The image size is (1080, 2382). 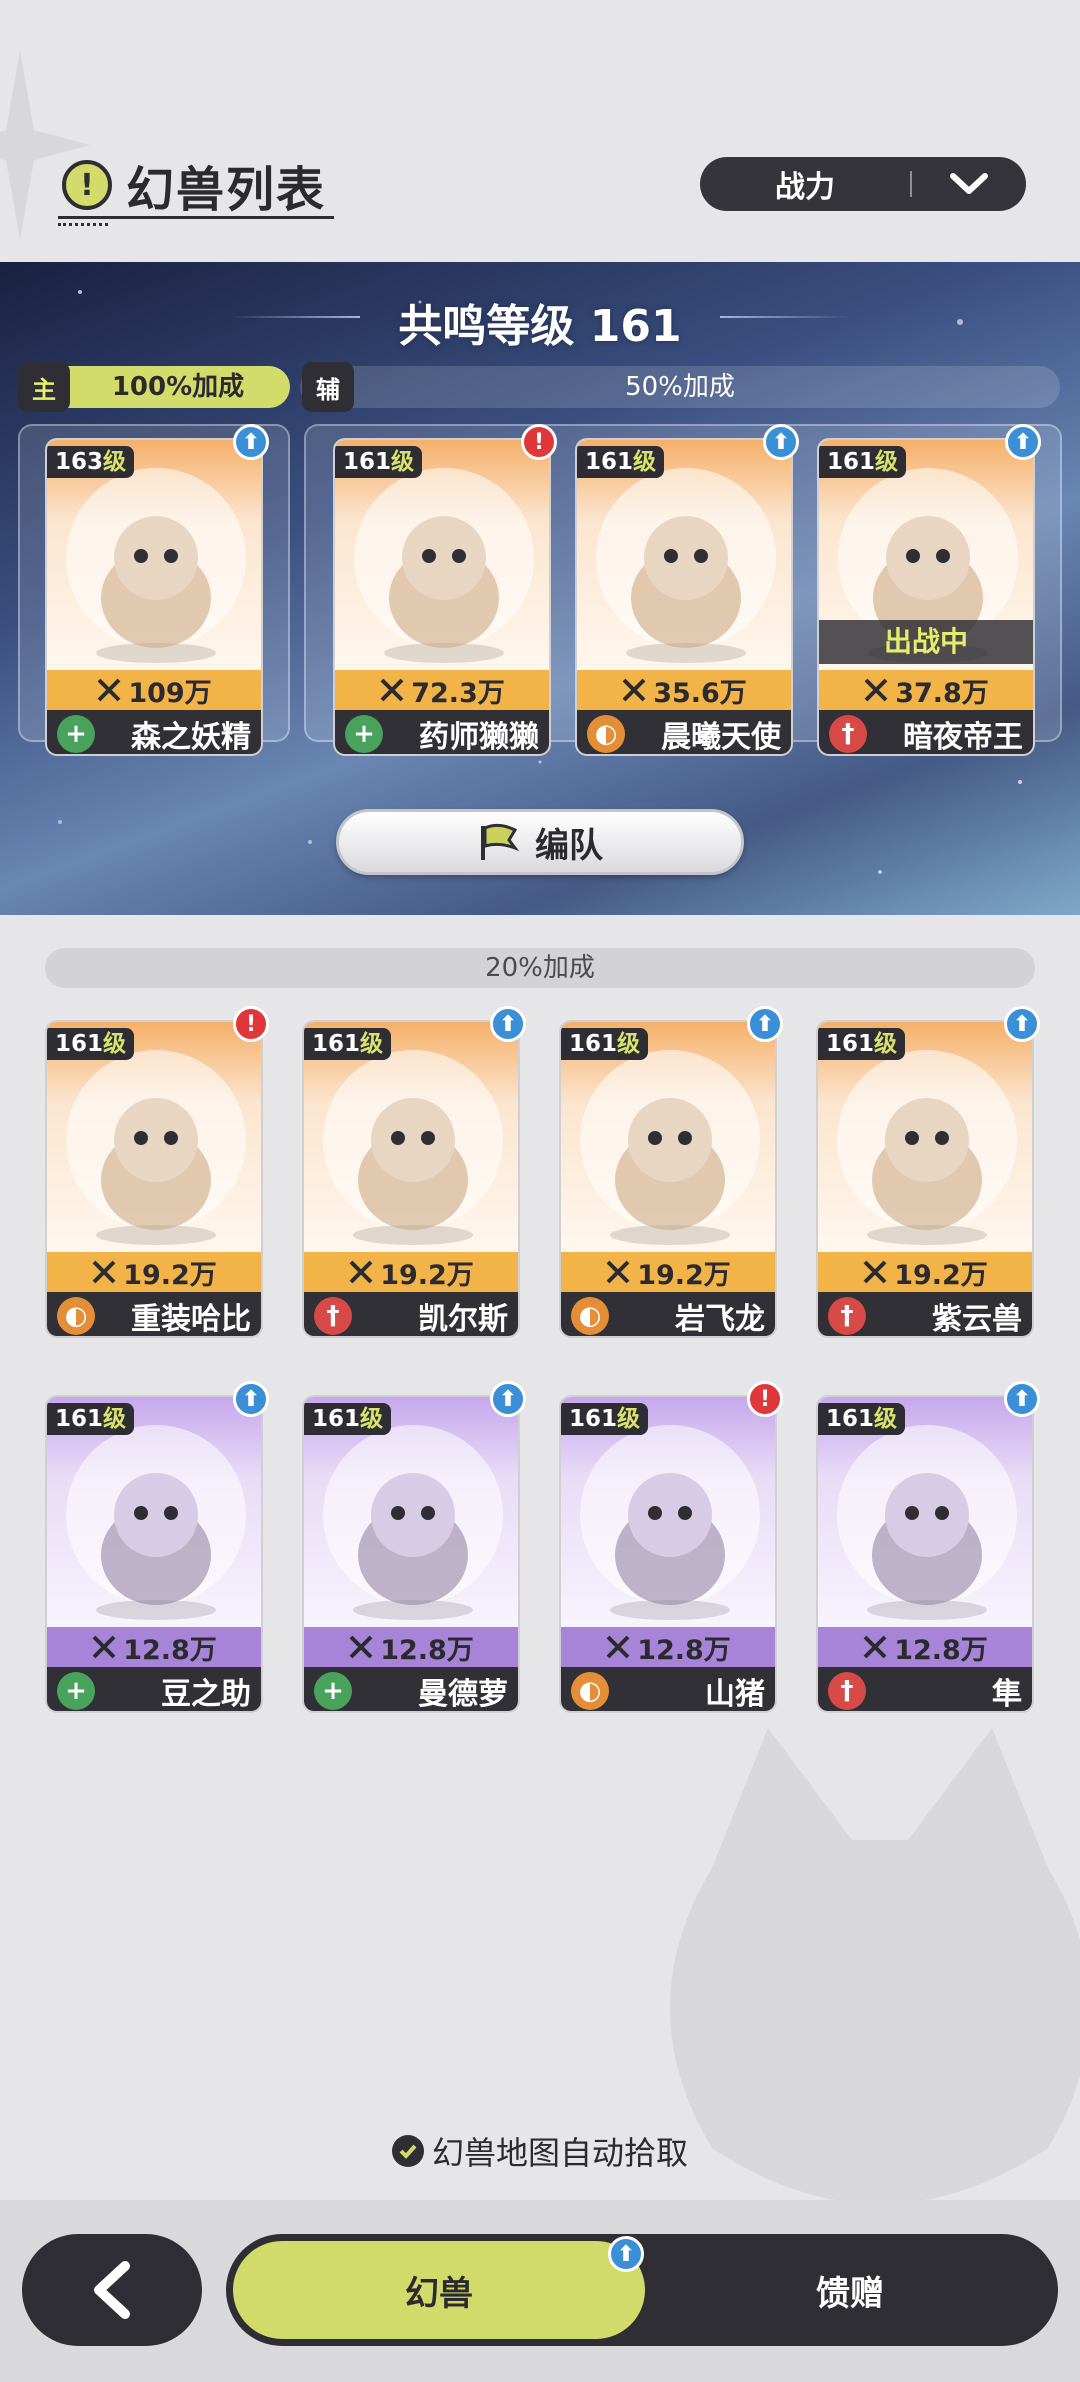 I want to click on main-bonus-label: 100%加成, so click(x=178, y=387).